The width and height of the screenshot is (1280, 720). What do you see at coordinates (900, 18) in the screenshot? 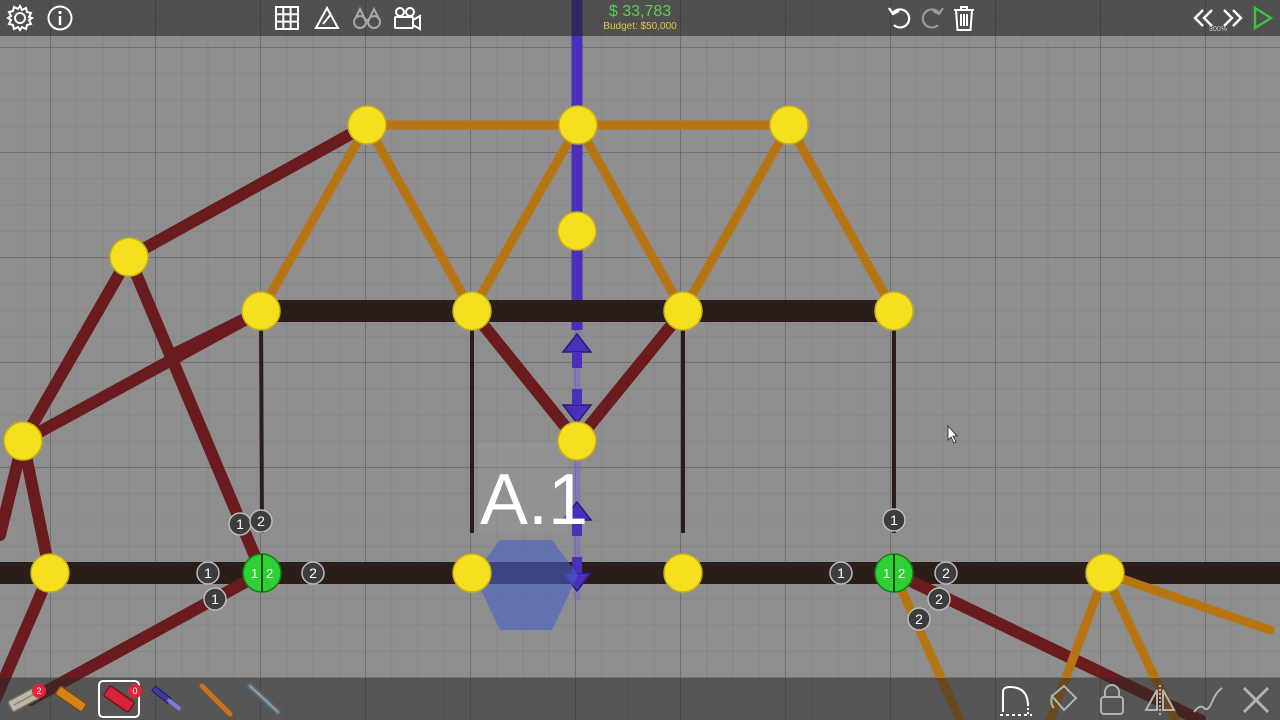
I see `undo-icon` at bounding box center [900, 18].